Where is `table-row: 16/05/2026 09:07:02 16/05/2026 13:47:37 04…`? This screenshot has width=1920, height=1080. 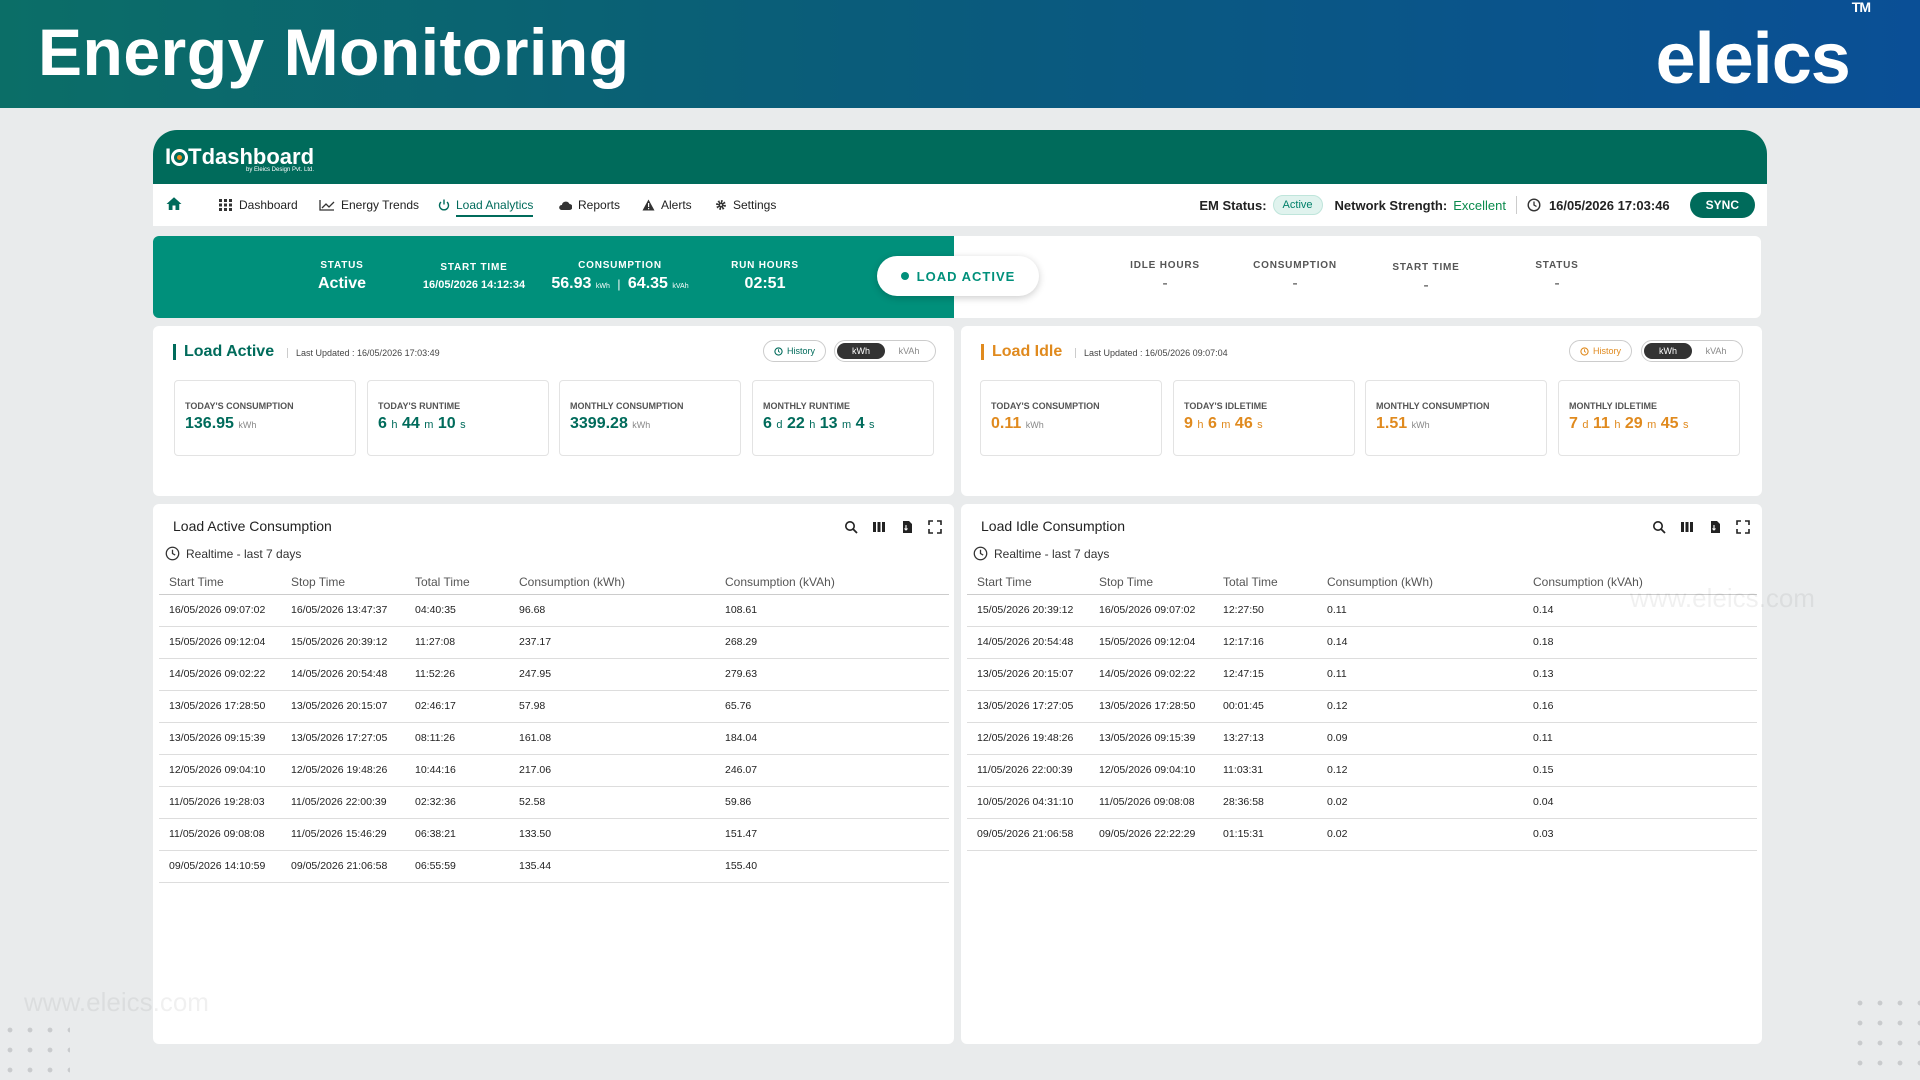
table-row: 16/05/2026 09:07:02 16/05/2026 13:47:37 04… is located at coordinates (554, 610).